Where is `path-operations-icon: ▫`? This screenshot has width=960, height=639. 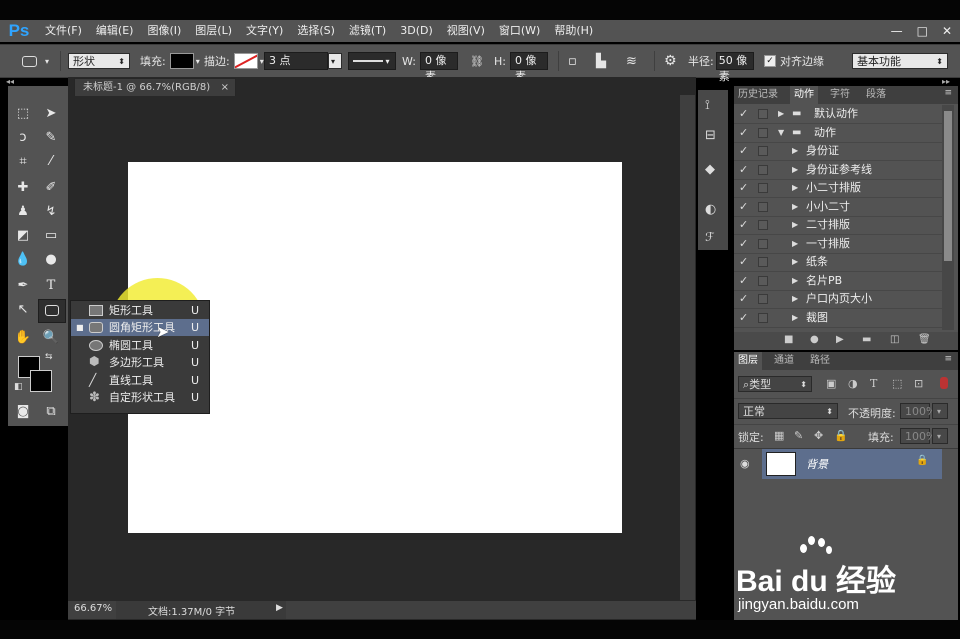
path-operations-icon: ▫ is located at coordinates (572, 61).